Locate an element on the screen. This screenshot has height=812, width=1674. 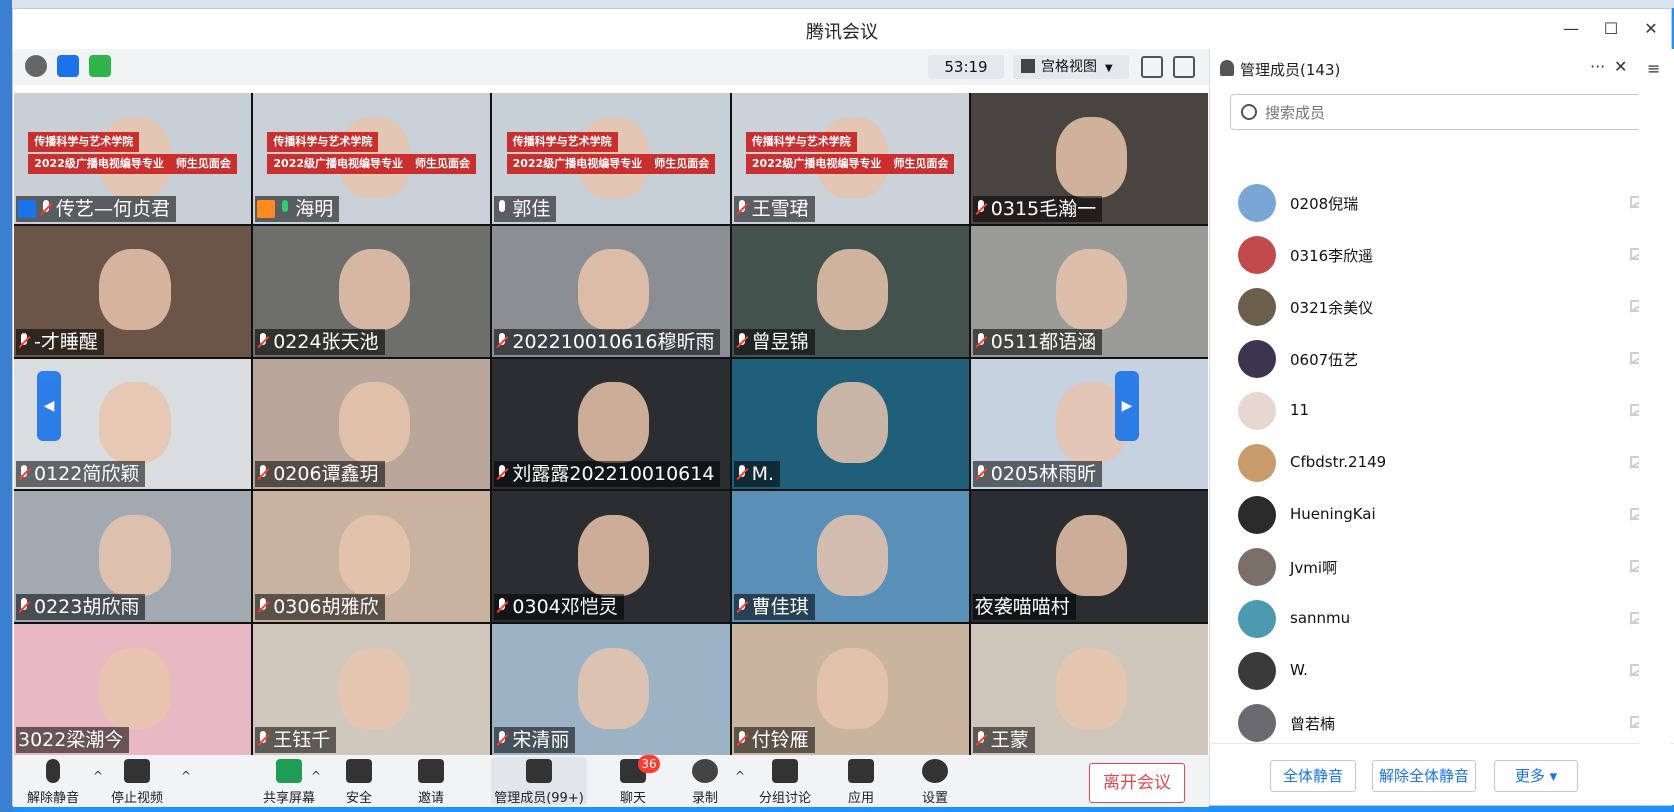
info-icon is located at coordinates (36, 66).